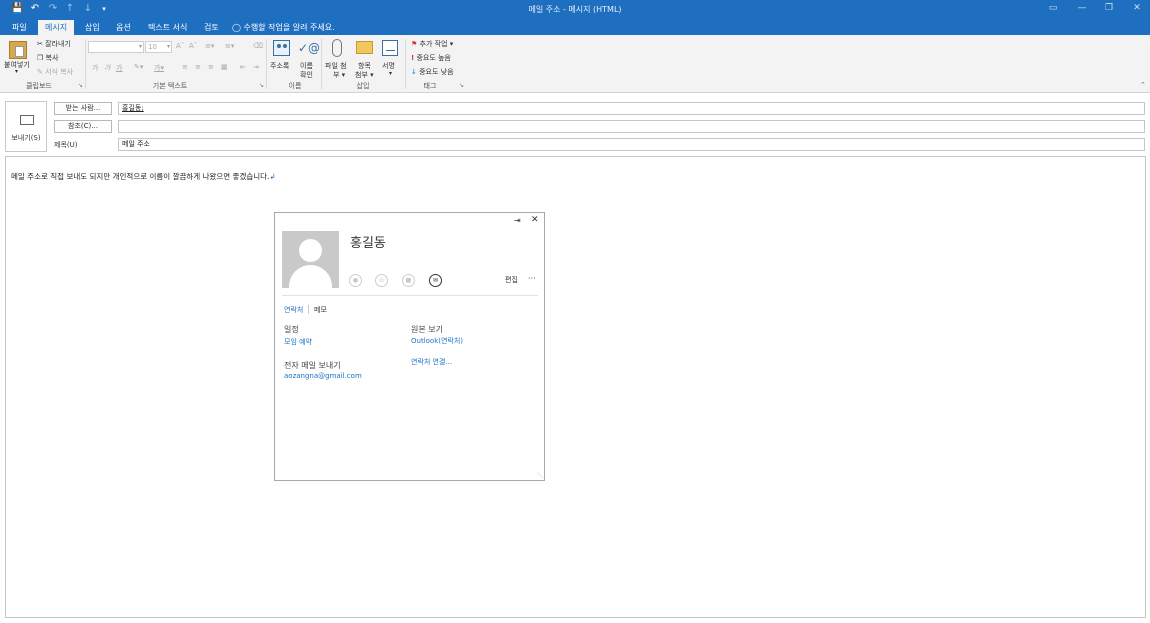  I want to click on undo-icon: ↶, so click(35, 9).